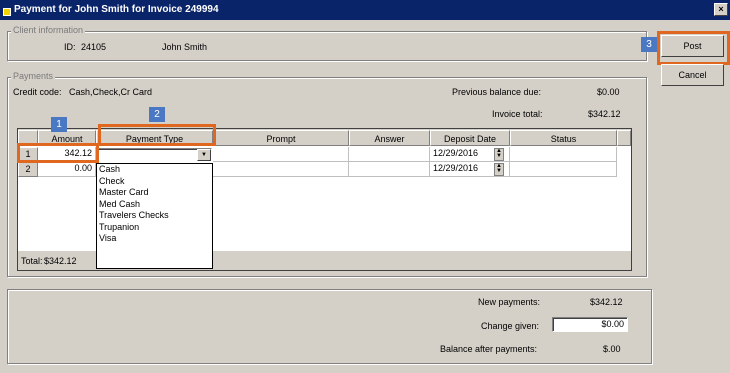  Describe the element at coordinates (28, 169) in the screenshot. I see `row-number-2: 2` at that location.